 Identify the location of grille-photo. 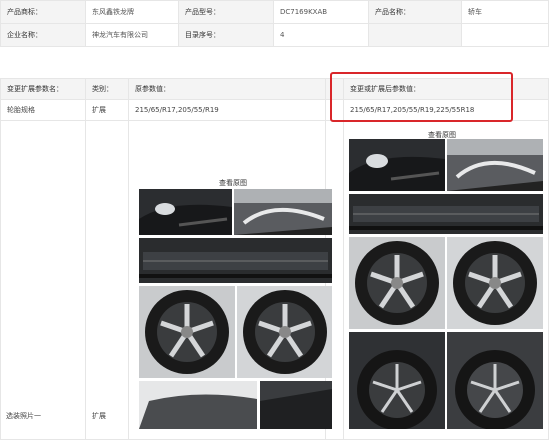
(235, 260).